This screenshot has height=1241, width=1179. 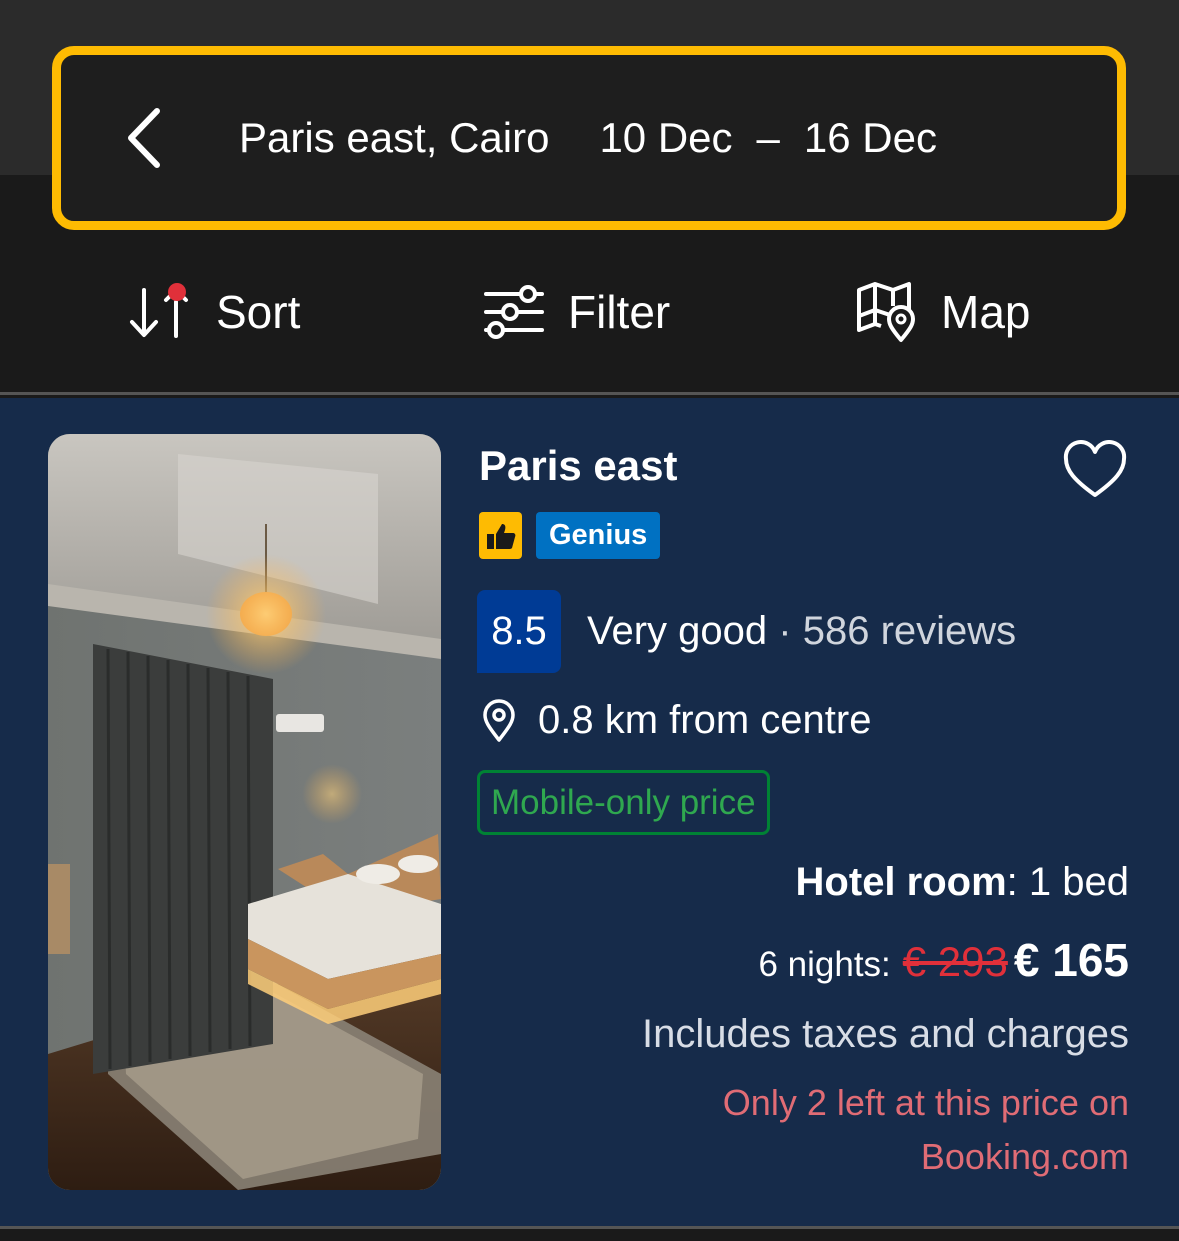 I want to click on heart-icon, so click(x=1095, y=468).